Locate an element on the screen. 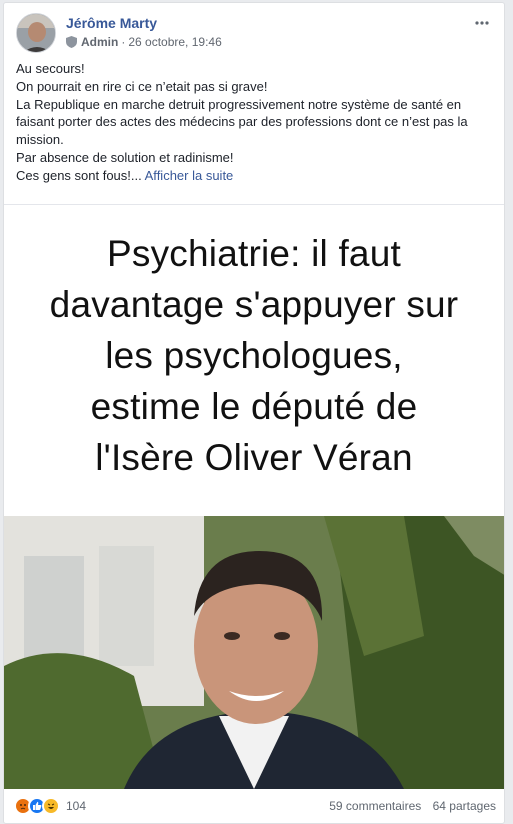  headline-line: l'Isère Oliver Véran is located at coordinates (254, 457).